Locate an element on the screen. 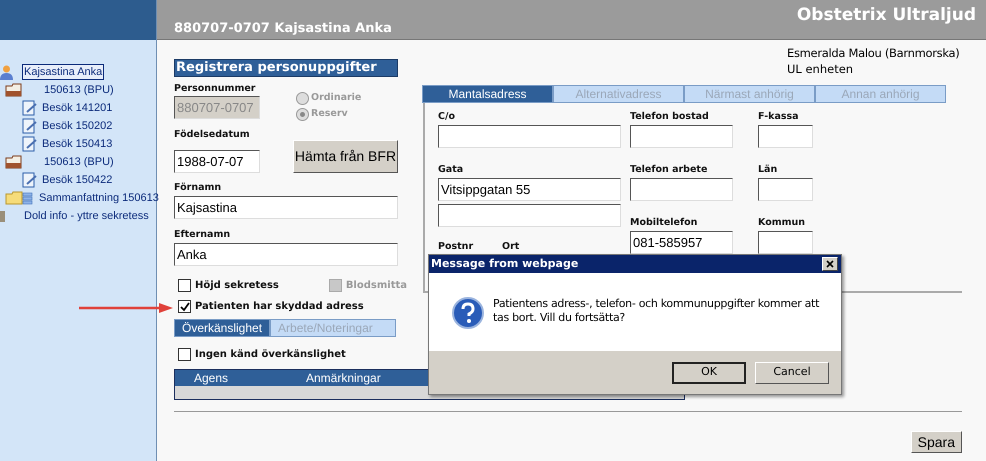 This screenshot has width=986, height=461. field-label: Förnamn is located at coordinates (198, 188).